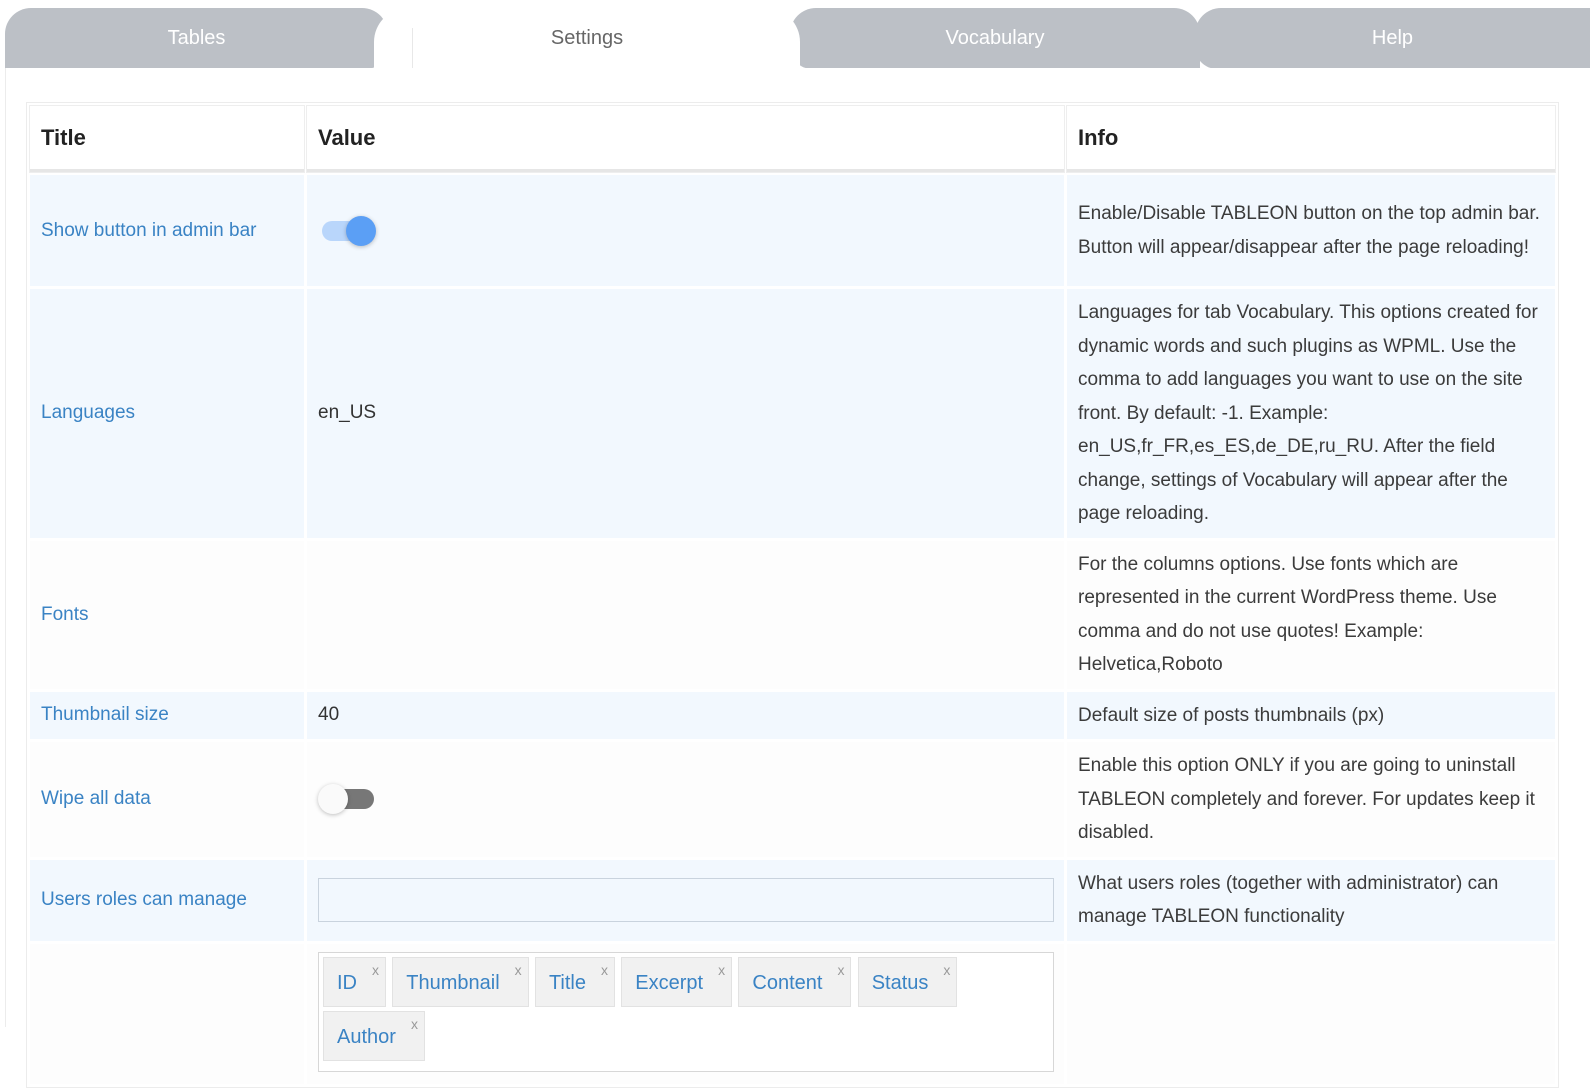  I want to click on roles-input, so click(686, 900).